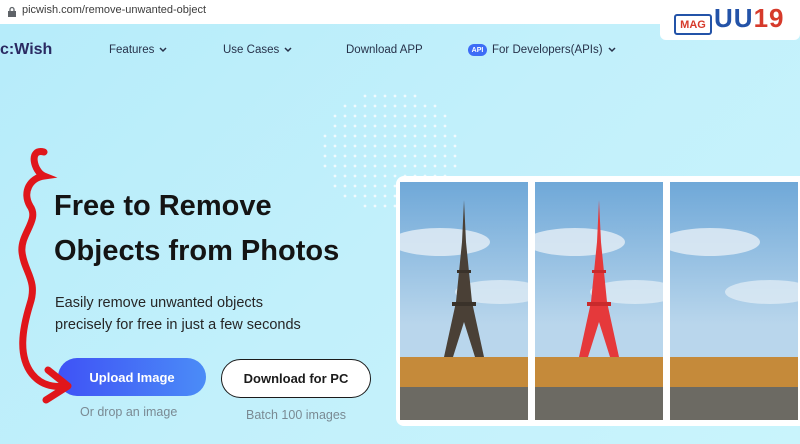 The image size is (800, 444). Describe the element at coordinates (693, 24) in the screenshot. I see `mag-box-text: MAG` at that location.